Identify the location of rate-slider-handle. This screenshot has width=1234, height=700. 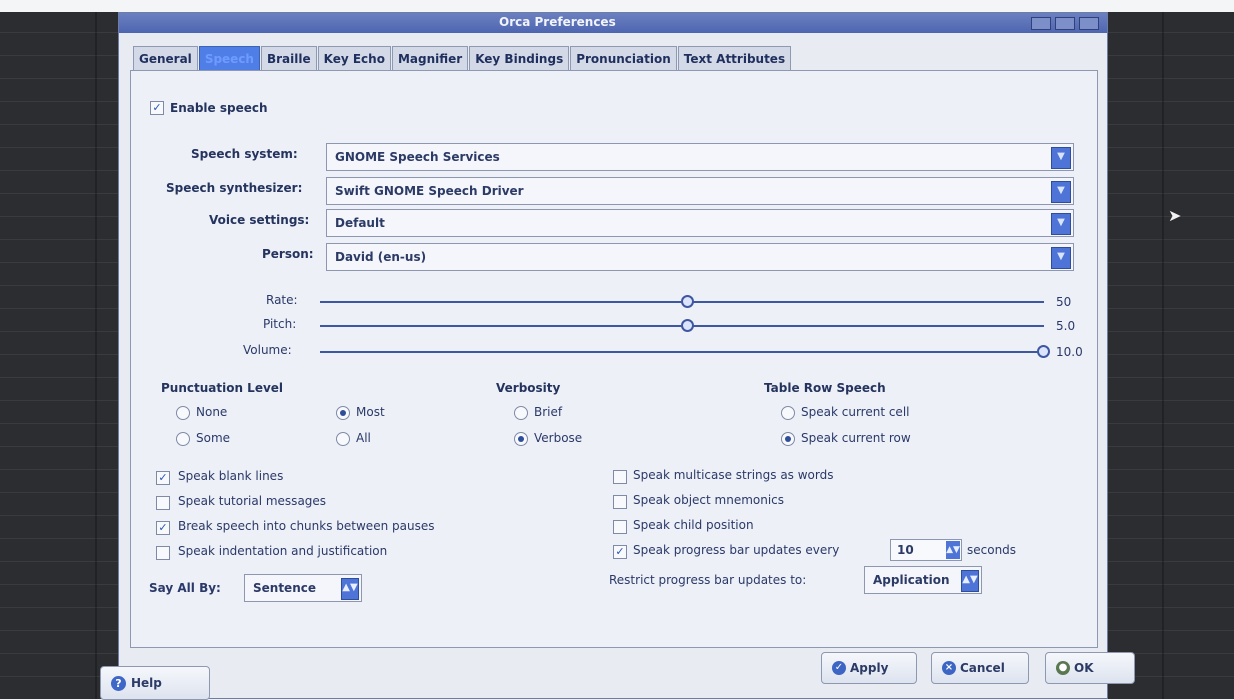
(687, 301).